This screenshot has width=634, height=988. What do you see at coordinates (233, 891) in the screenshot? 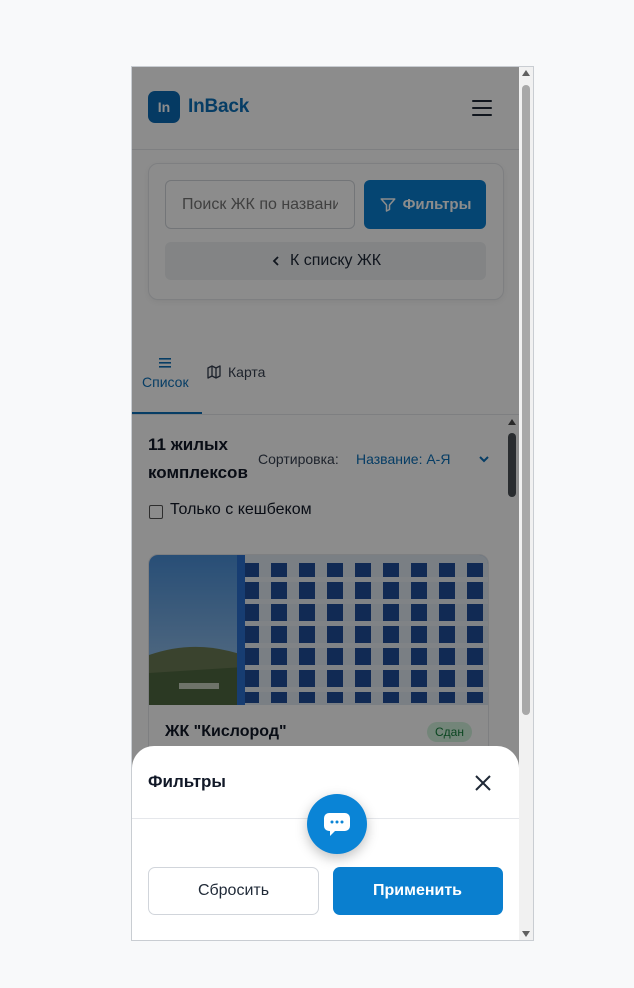
I see `reset-button: Сбросить` at bounding box center [233, 891].